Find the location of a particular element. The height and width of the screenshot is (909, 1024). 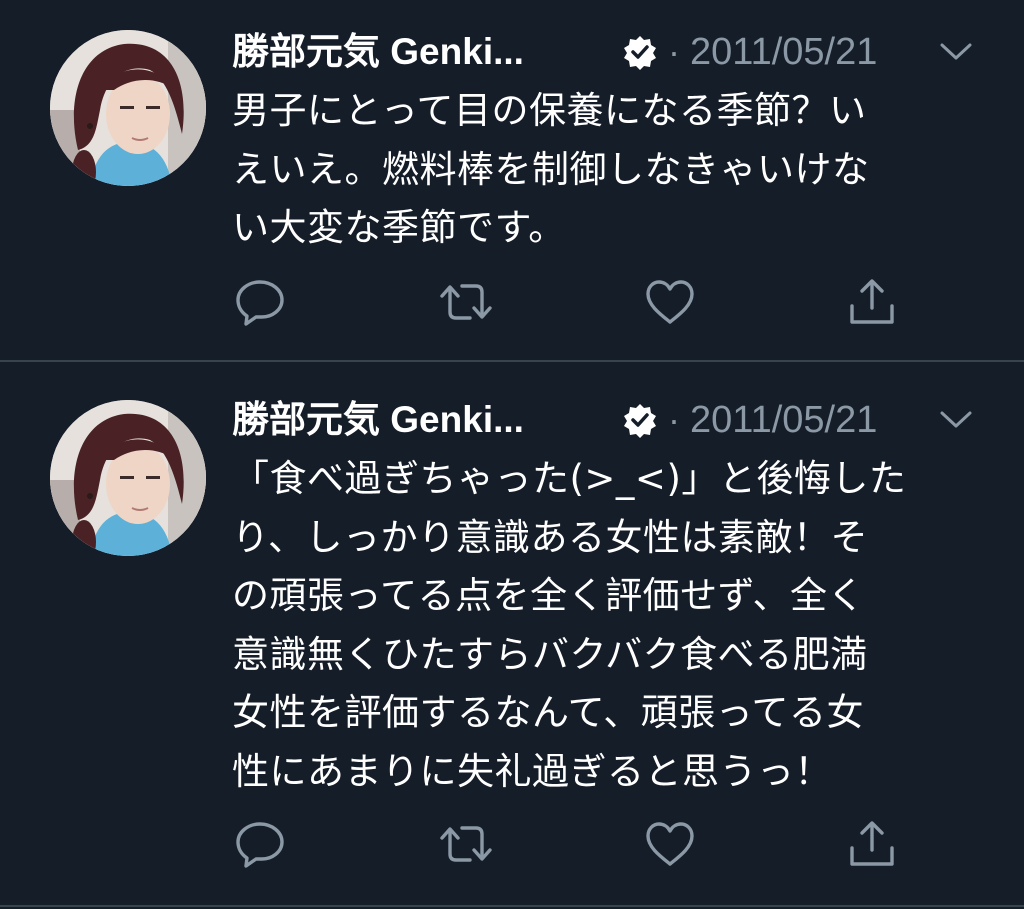

tweet-text-line: 男子にとって目の保養になる季節？い is located at coordinates (549, 110).